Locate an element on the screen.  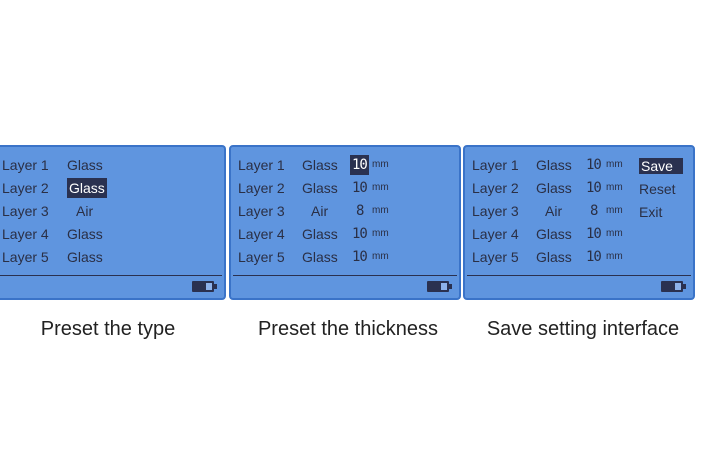
exit-button: Exit is located at coordinates (650, 212).